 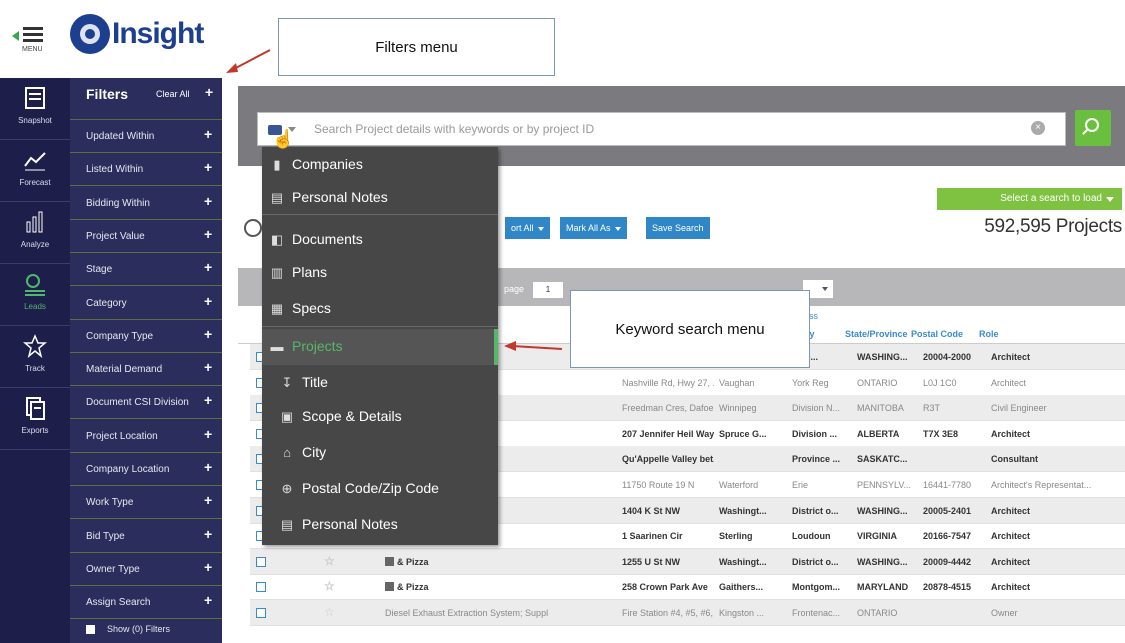 I want to click on role-header: Role, so click(x=989, y=334).